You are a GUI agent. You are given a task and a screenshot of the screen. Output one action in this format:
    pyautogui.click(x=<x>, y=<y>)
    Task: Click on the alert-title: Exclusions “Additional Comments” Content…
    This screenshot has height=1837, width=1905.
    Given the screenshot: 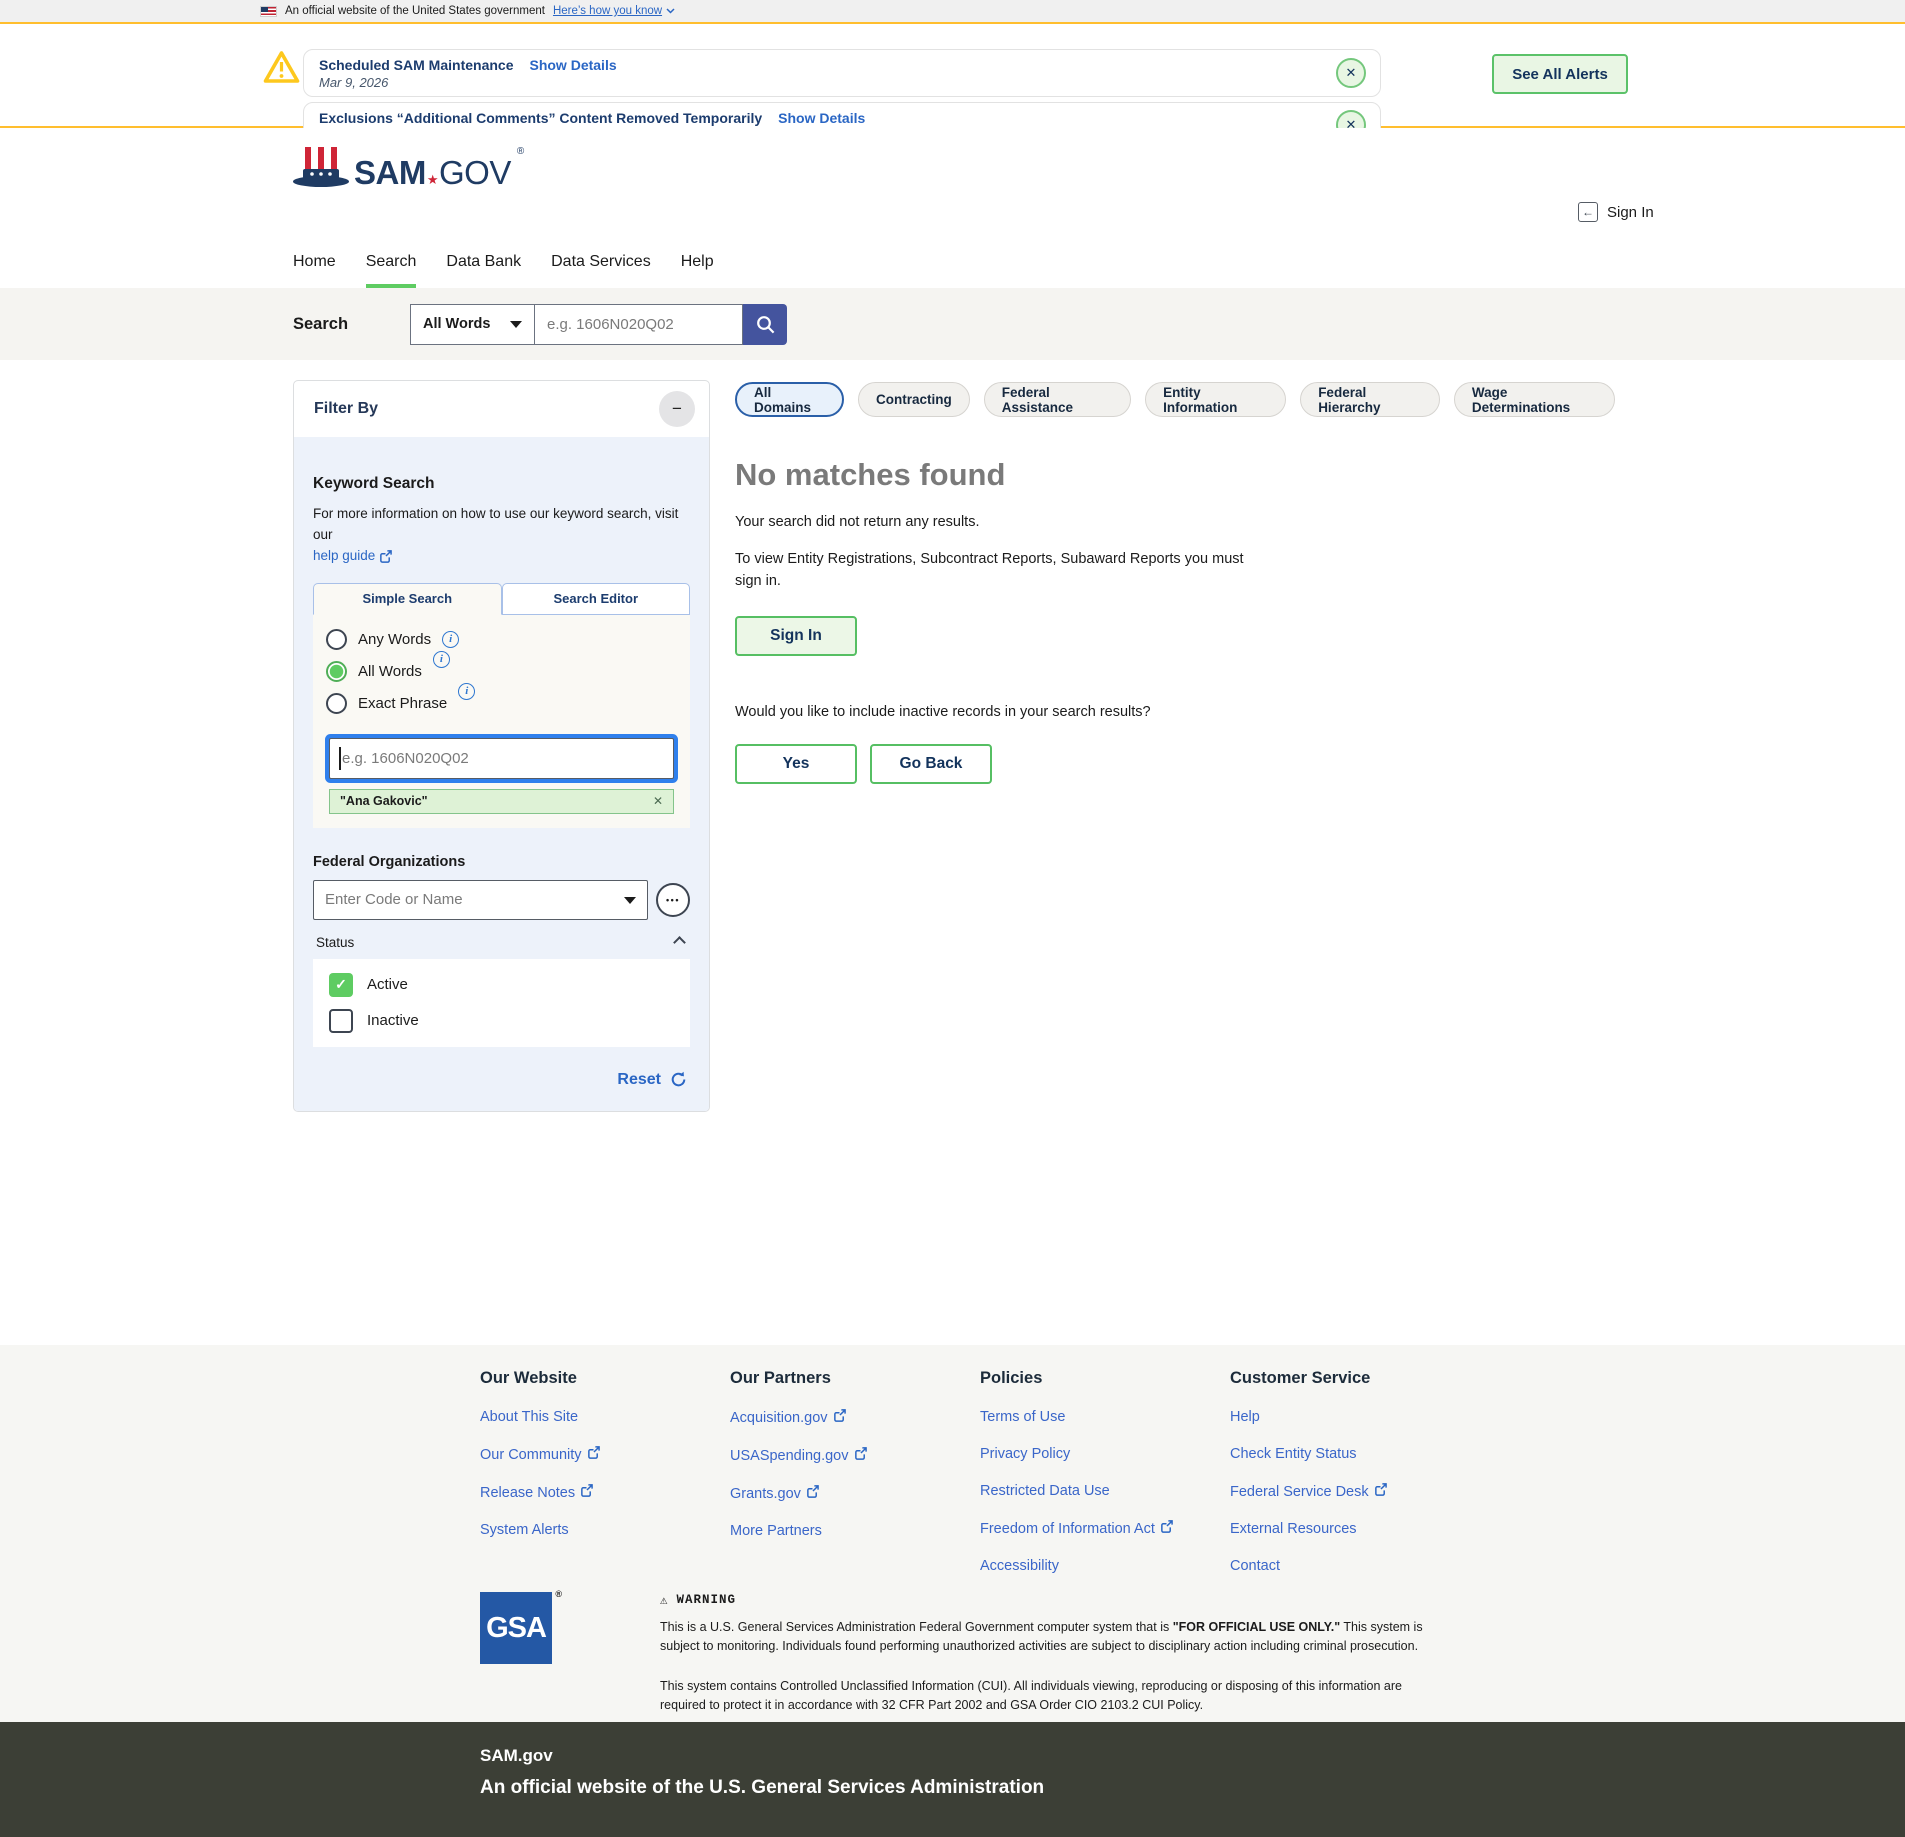 What is the action you would take?
    pyautogui.click(x=541, y=118)
    